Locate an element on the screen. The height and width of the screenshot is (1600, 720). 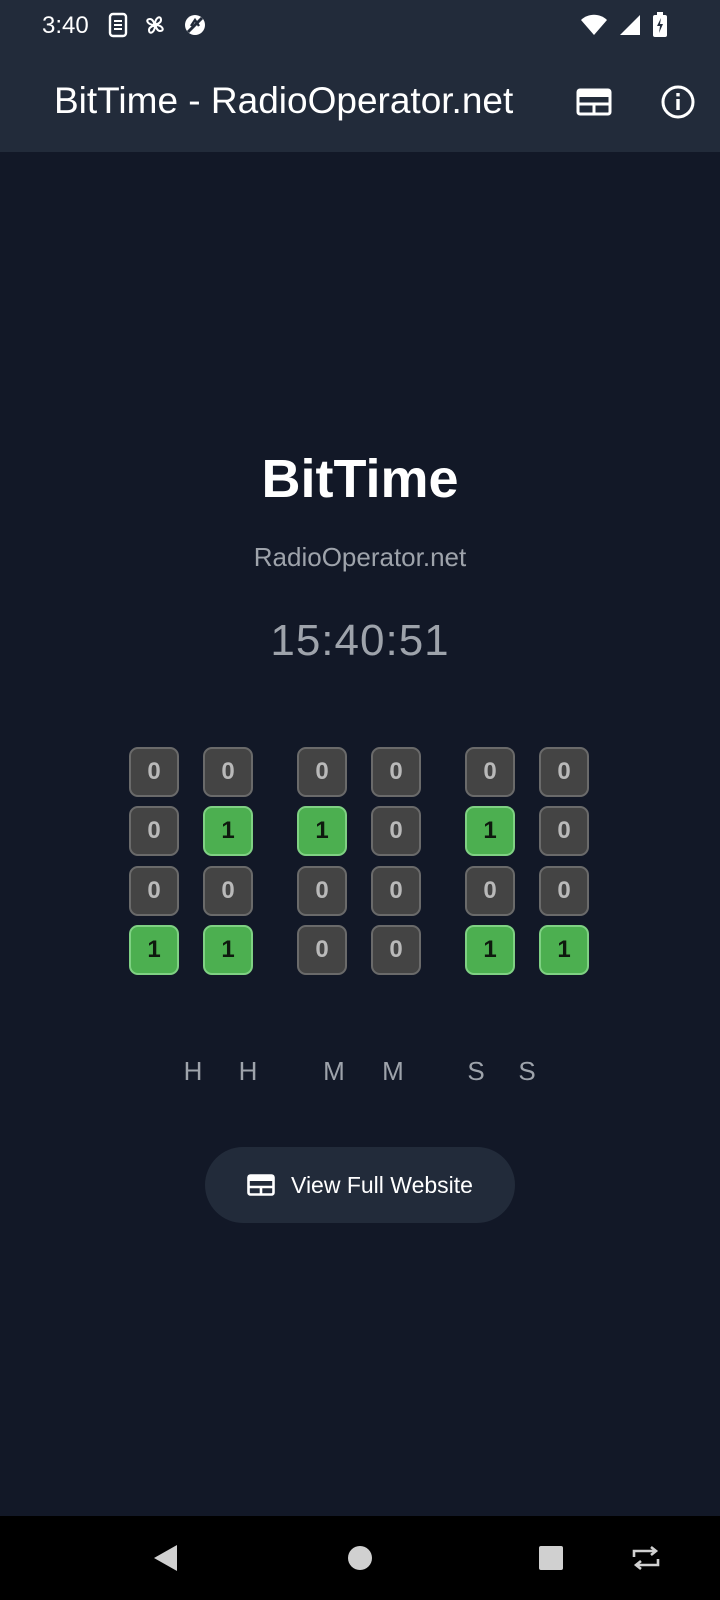
rotate-button is located at coordinates (646, 1558).